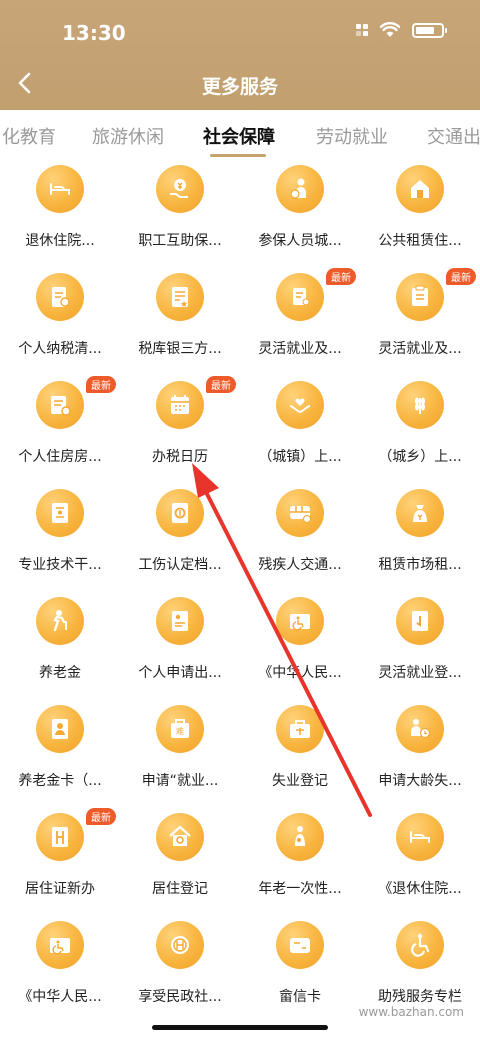 The image size is (480, 1041). I want to click on tab-labor-employment: 劳动就业, so click(352, 136).